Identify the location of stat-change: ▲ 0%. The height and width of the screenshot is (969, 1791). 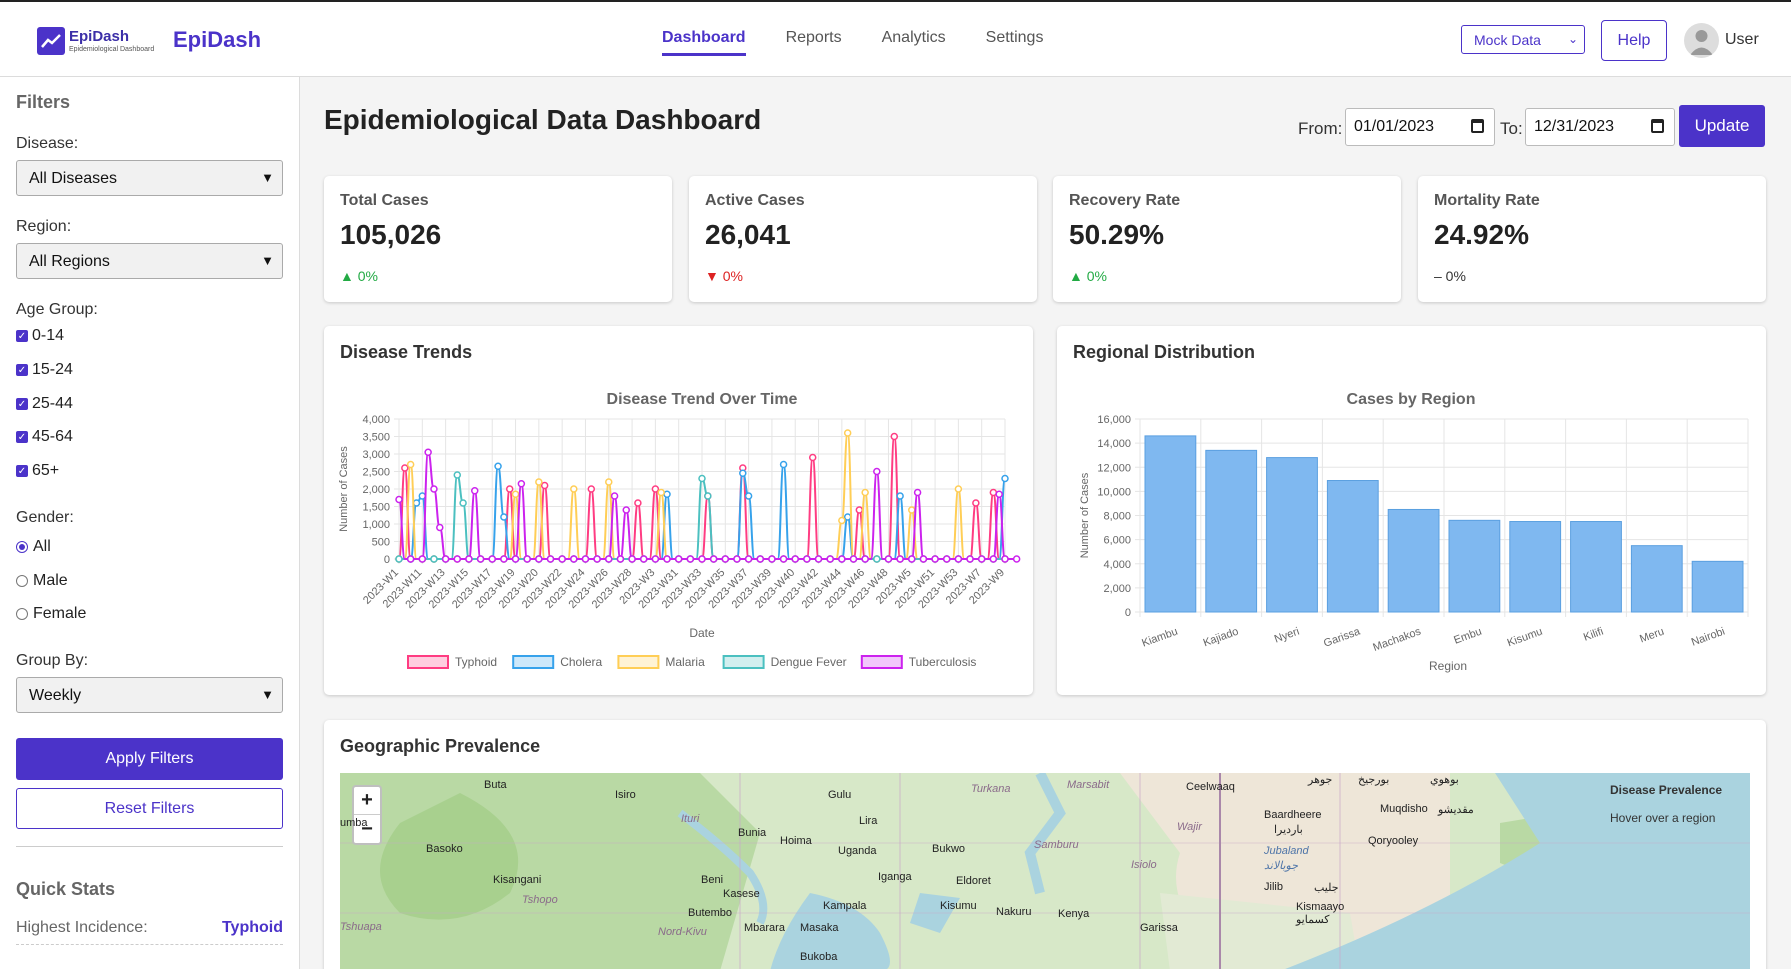
(359, 276).